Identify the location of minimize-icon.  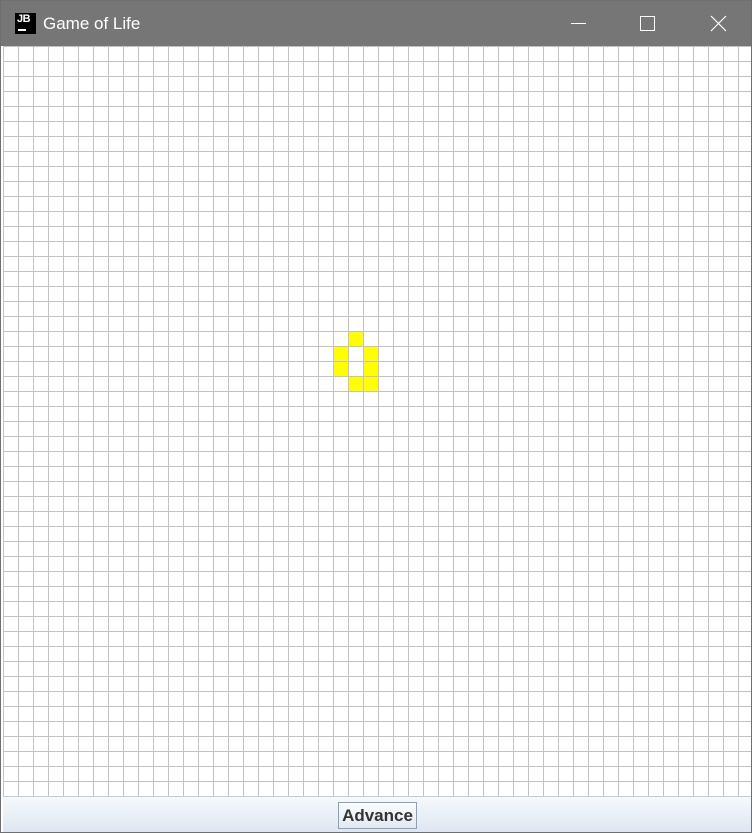
(578, 23).